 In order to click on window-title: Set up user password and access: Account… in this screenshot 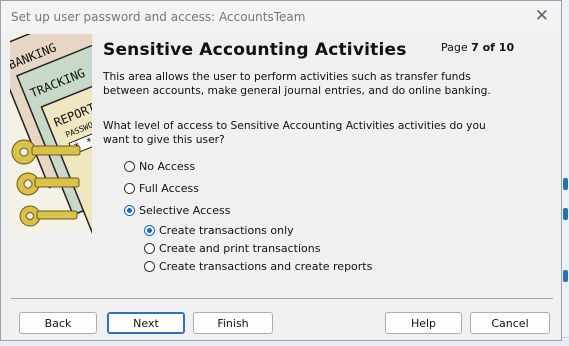, I will do `click(158, 17)`.